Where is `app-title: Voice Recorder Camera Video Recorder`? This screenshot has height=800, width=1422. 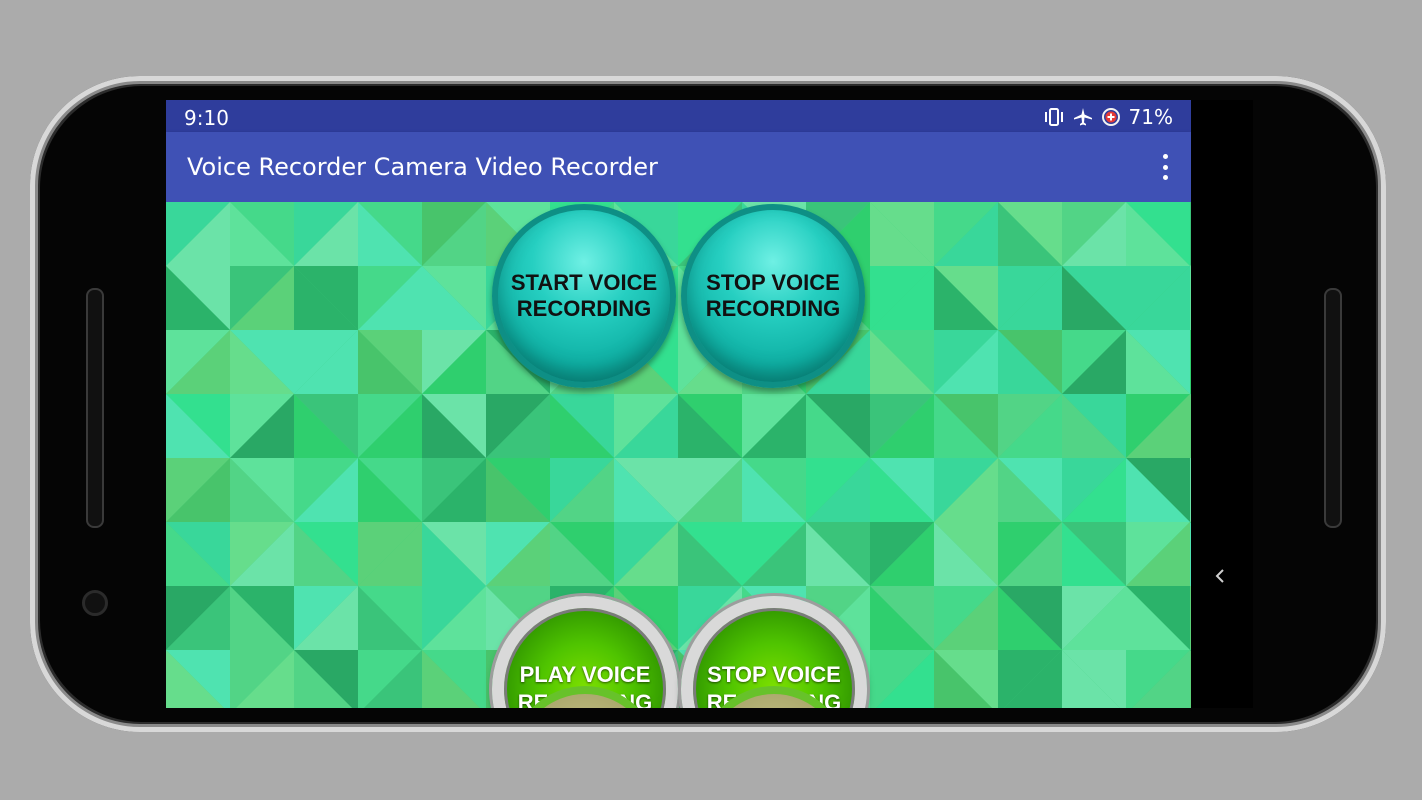 app-title: Voice Recorder Camera Video Recorder is located at coordinates (422, 167).